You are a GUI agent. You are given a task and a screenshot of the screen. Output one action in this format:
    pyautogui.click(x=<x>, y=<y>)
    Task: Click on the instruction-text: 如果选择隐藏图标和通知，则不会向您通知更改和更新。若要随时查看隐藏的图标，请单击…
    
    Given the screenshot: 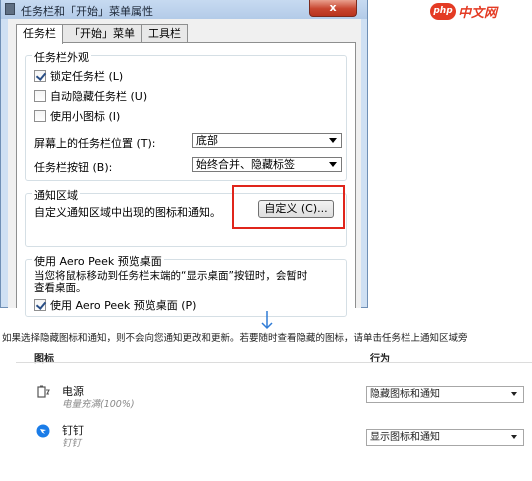 What is the action you would take?
    pyautogui.click(x=235, y=338)
    